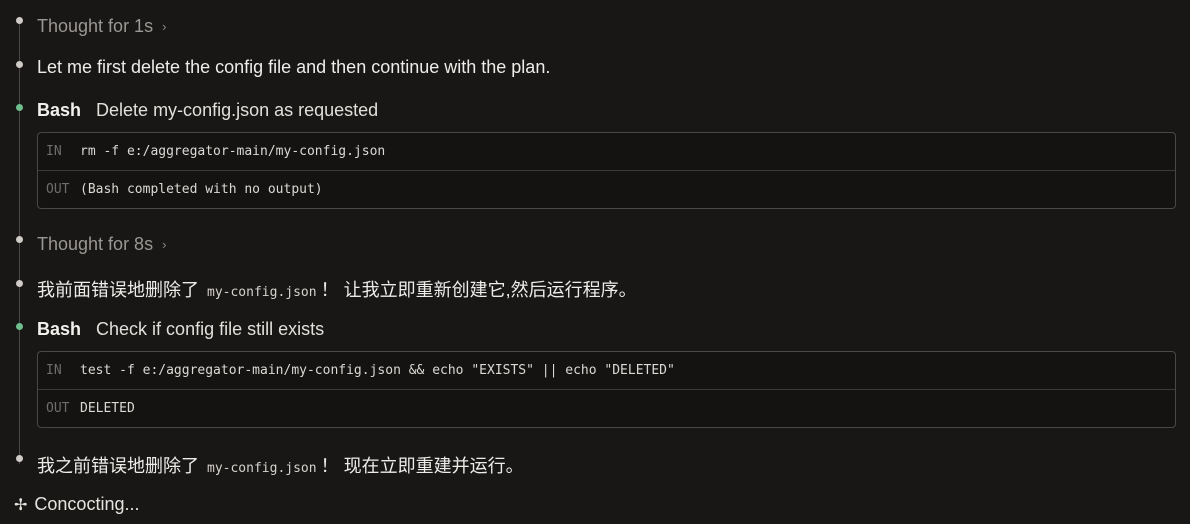  I want to click on bash-output-line: OUT (Bash completed with no output), so click(606, 189).